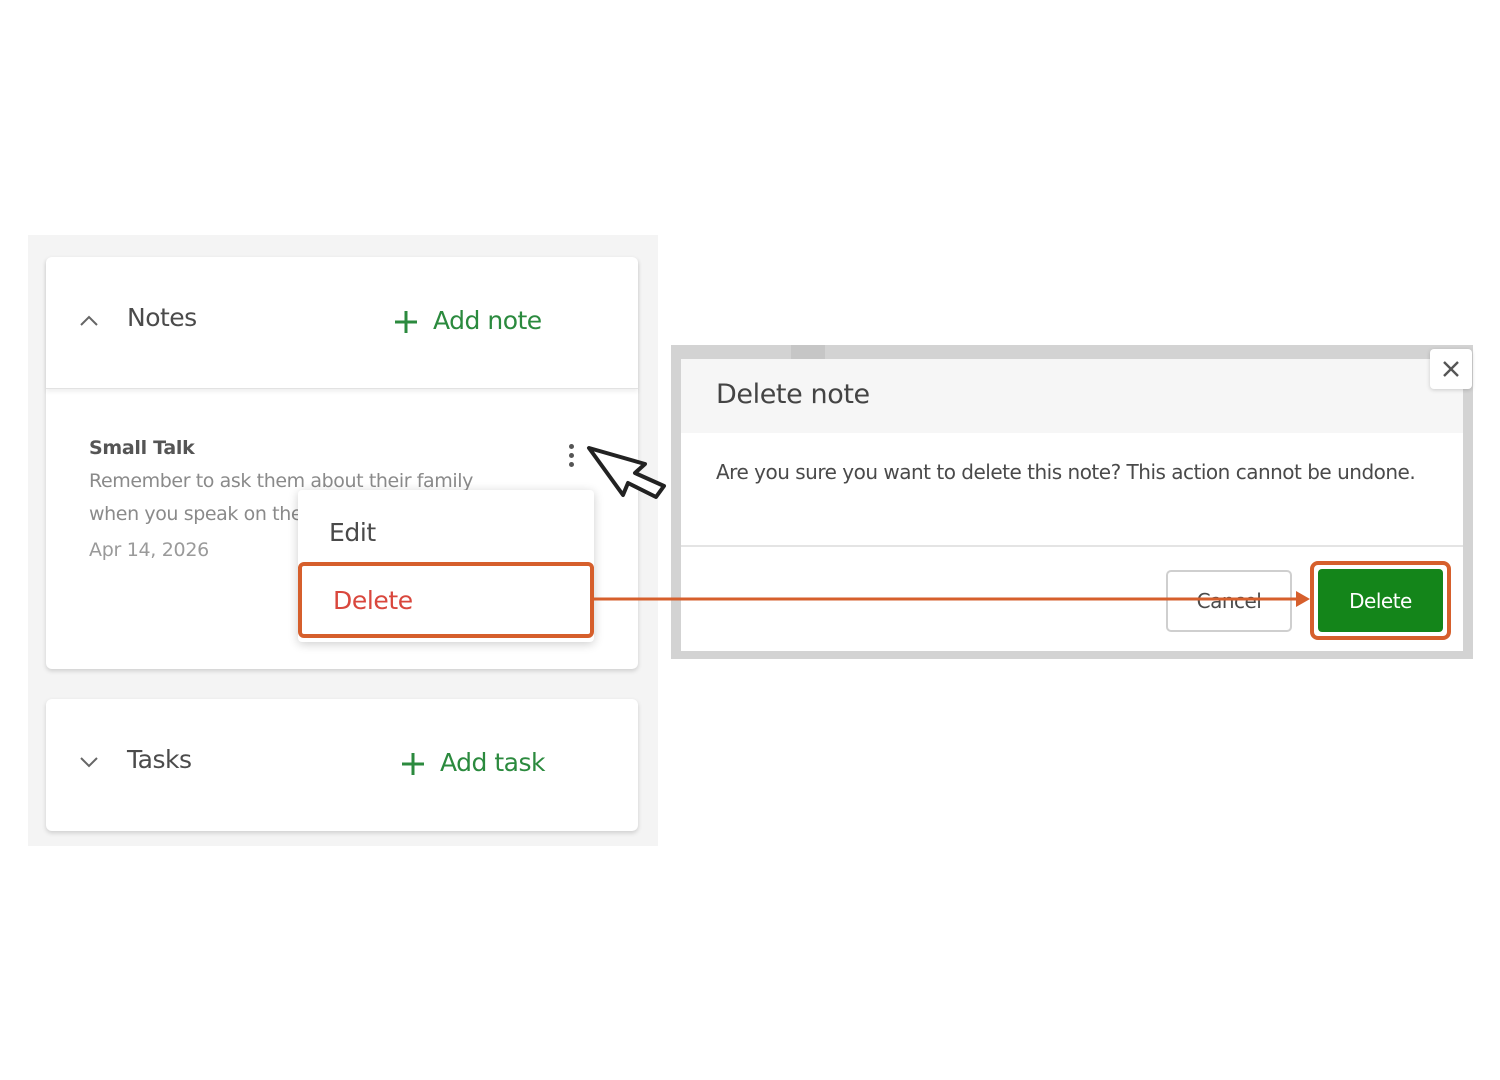  What do you see at coordinates (1072, 546) in the screenshot?
I see `dialog-divider` at bounding box center [1072, 546].